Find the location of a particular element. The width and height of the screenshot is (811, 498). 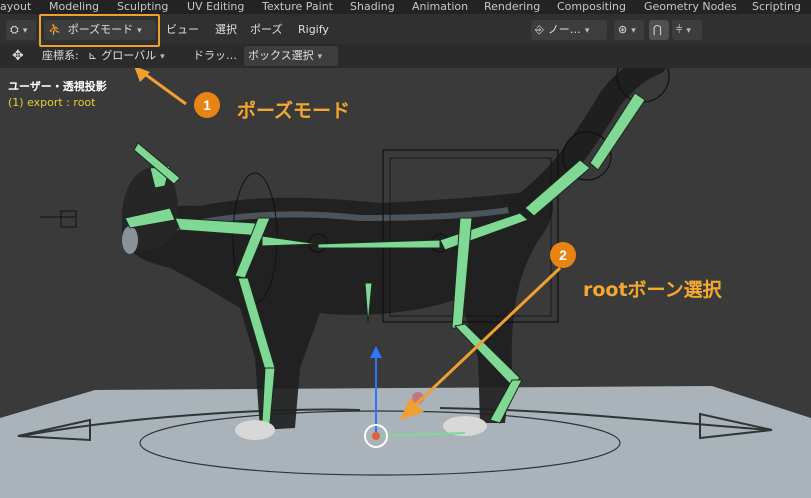

menu-rigify: Rigify is located at coordinates (313, 30).